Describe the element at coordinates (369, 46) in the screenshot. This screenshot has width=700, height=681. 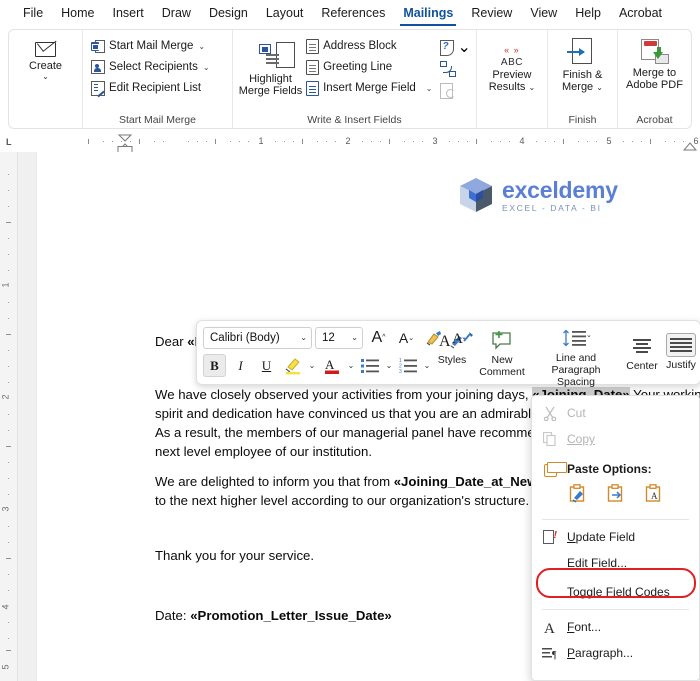
I see `address-block-button: Address Block` at that location.